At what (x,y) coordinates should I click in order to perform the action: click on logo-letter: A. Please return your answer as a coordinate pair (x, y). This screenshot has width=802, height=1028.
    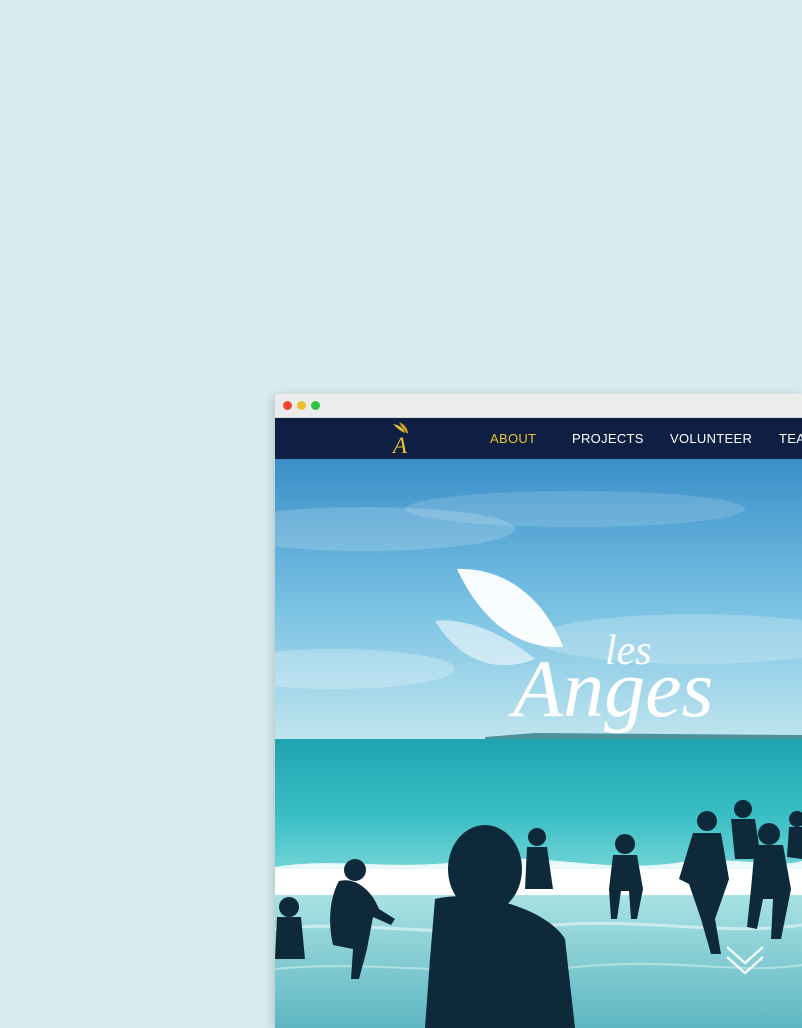
    Looking at the image, I should click on (399, 445).